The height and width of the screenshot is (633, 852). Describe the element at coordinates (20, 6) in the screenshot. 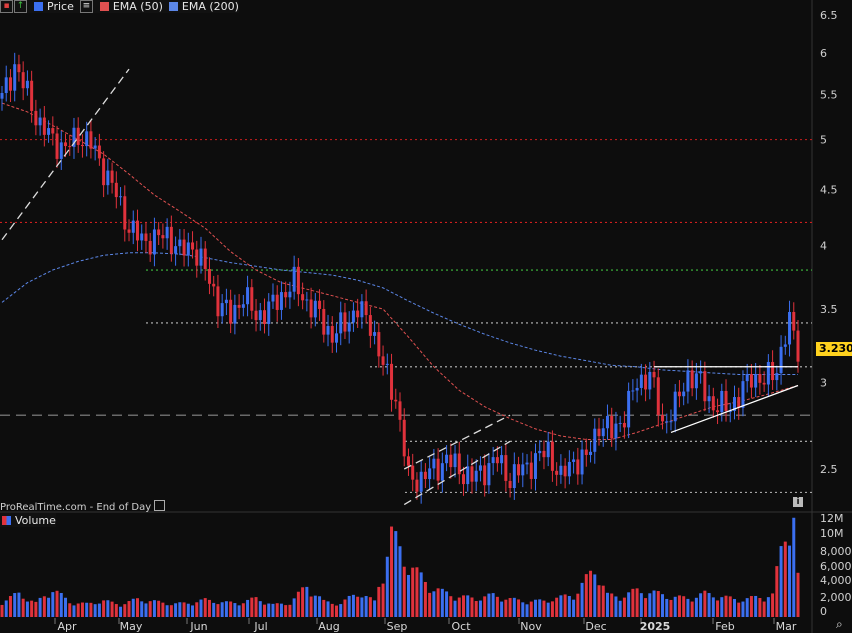

I see `expand-icon: ↑` at that location.